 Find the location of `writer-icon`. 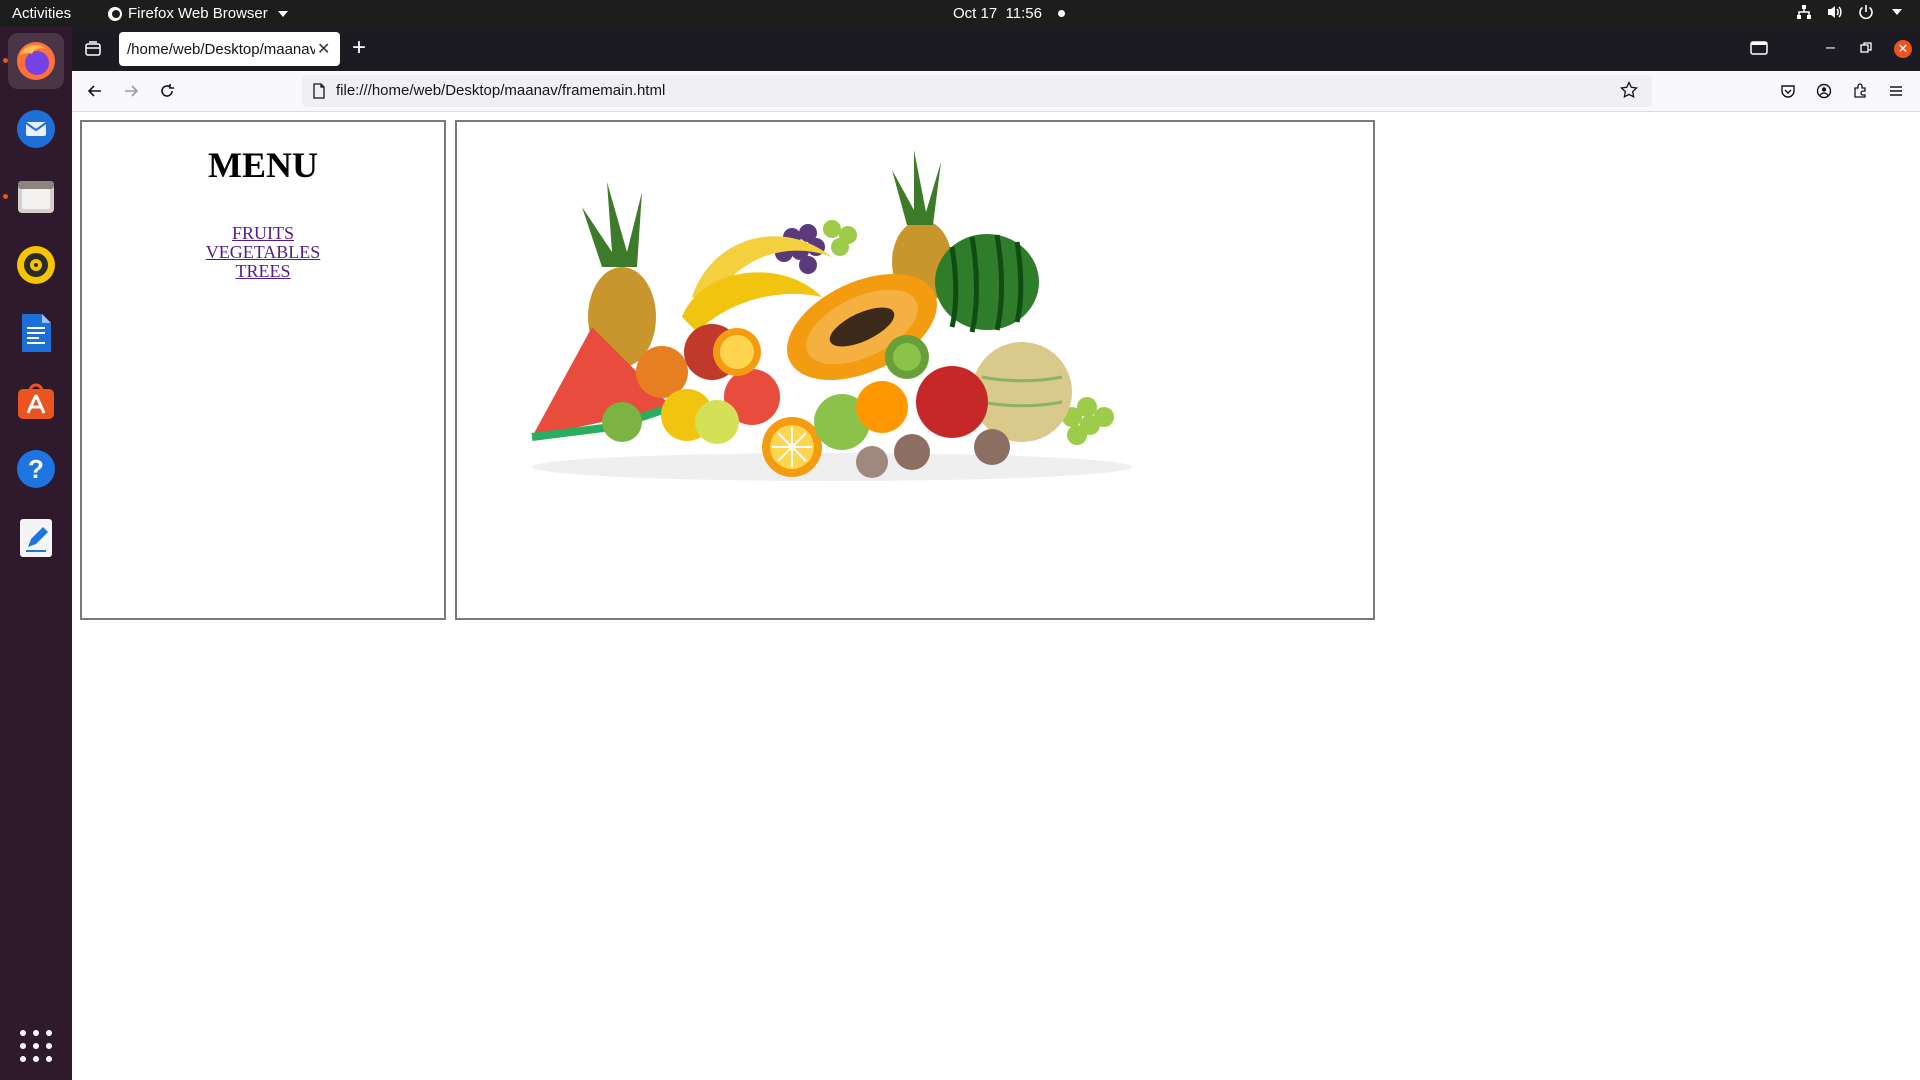

writer-icon is located at coordinates (36, 333).